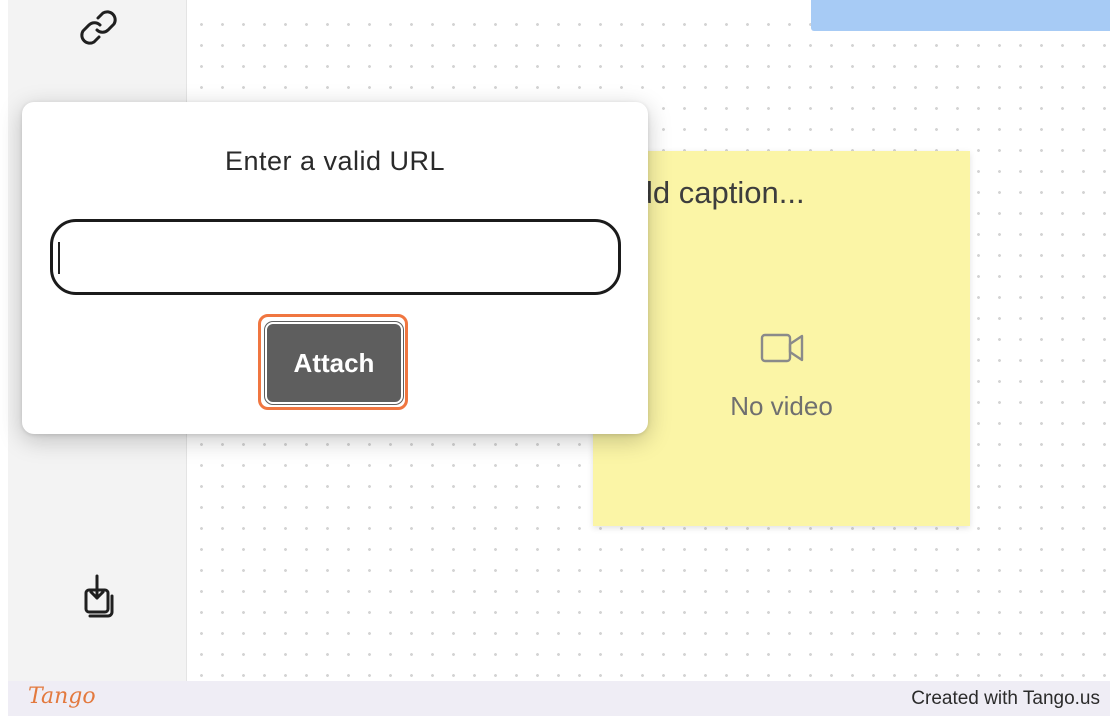 Image resolution: width=1110 pixels, height=716 pixels. I want to click on text-caret, so click(59, 258).